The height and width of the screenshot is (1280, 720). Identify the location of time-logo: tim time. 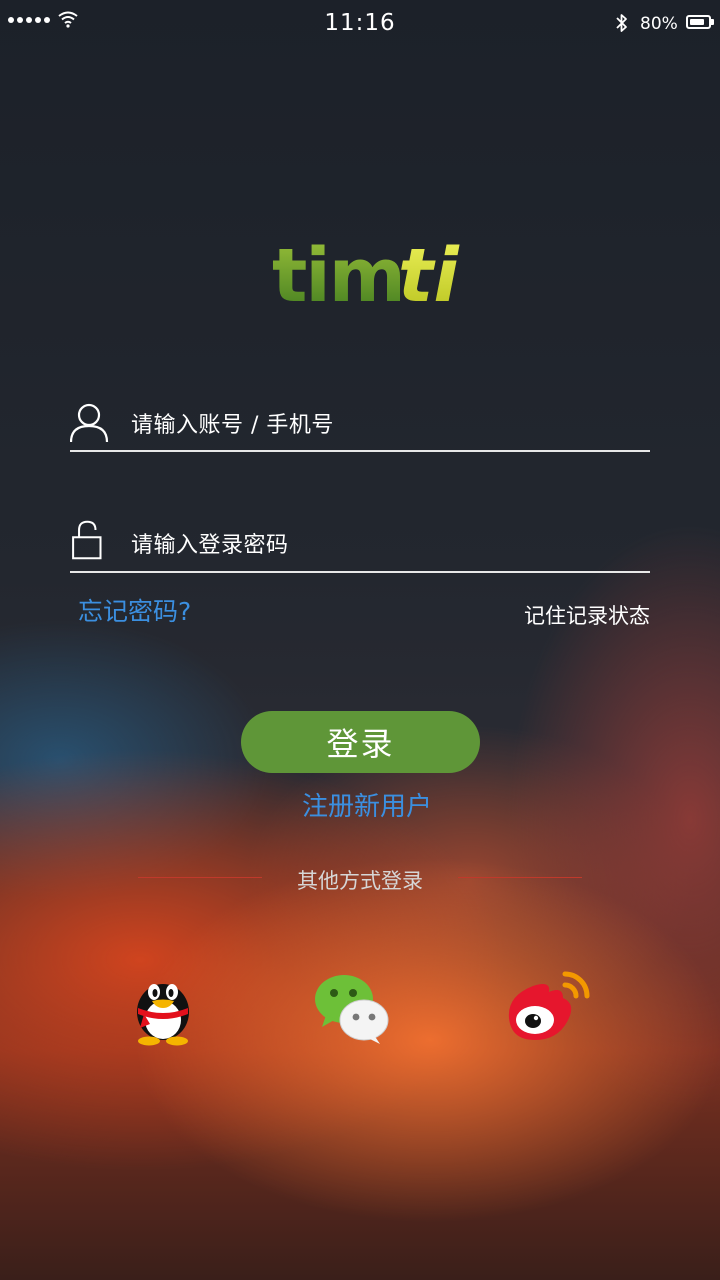
(366, 274).